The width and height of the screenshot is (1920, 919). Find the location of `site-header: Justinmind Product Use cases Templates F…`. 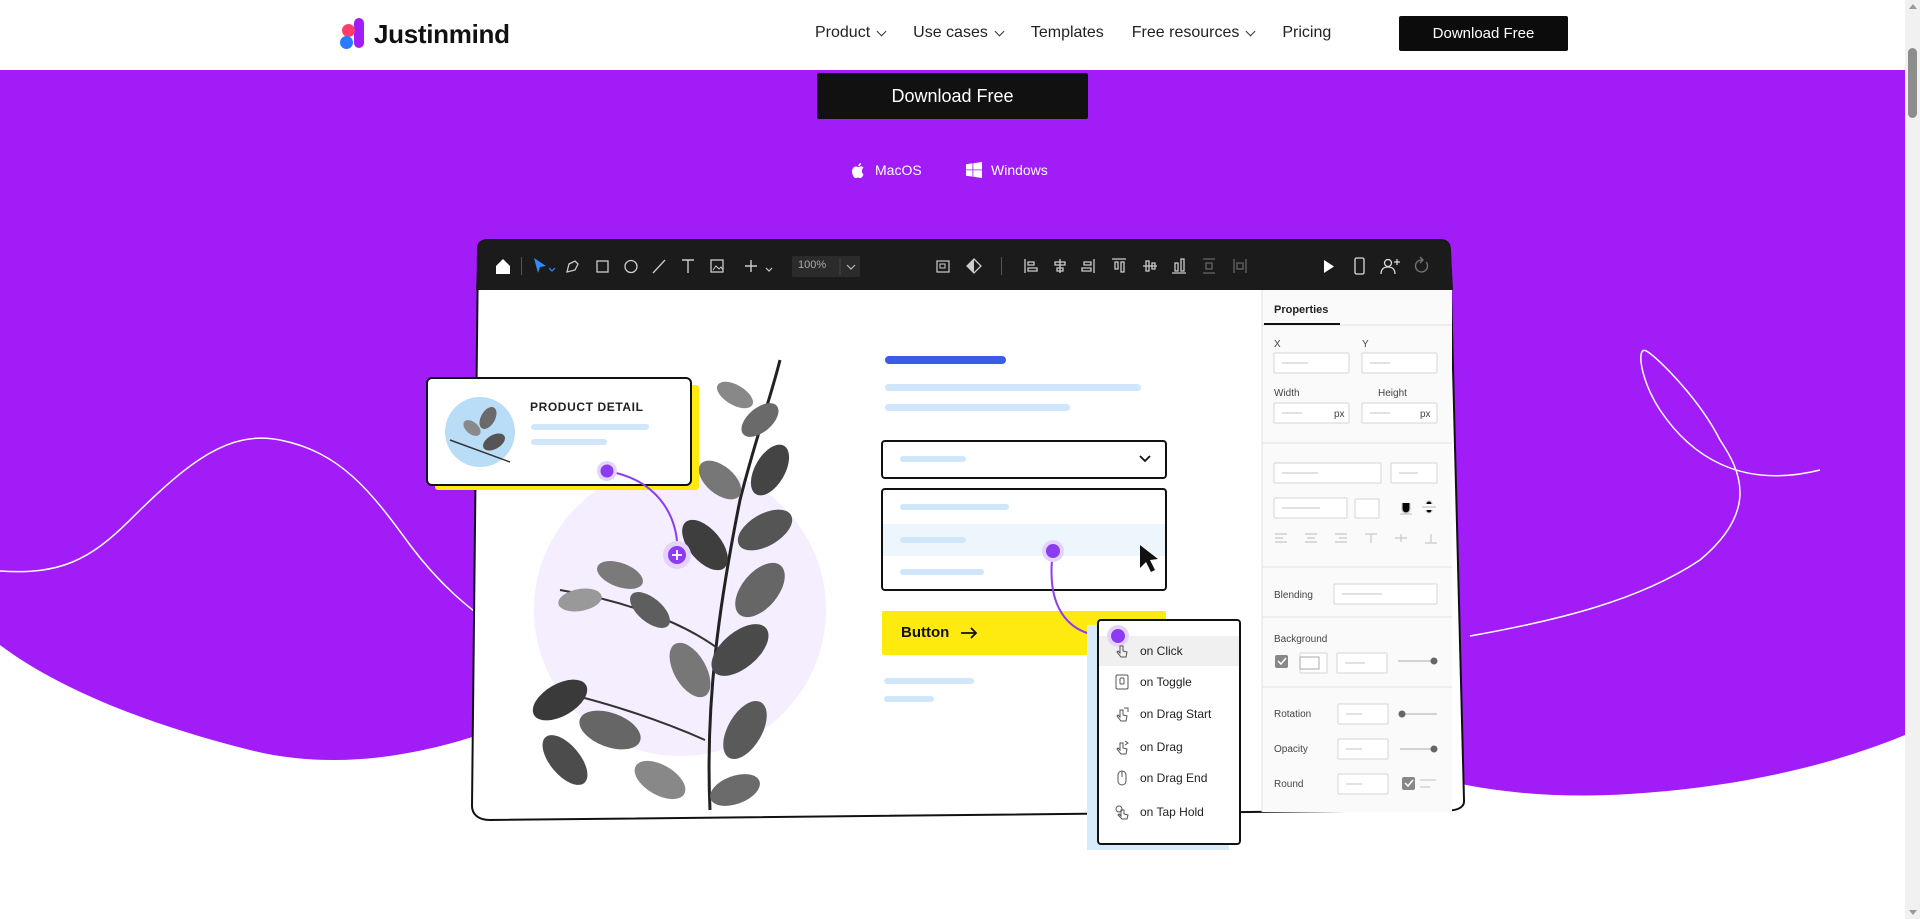

site-header: Justinmind Product Use cases Templates F… is located at coordinates (952, 35).